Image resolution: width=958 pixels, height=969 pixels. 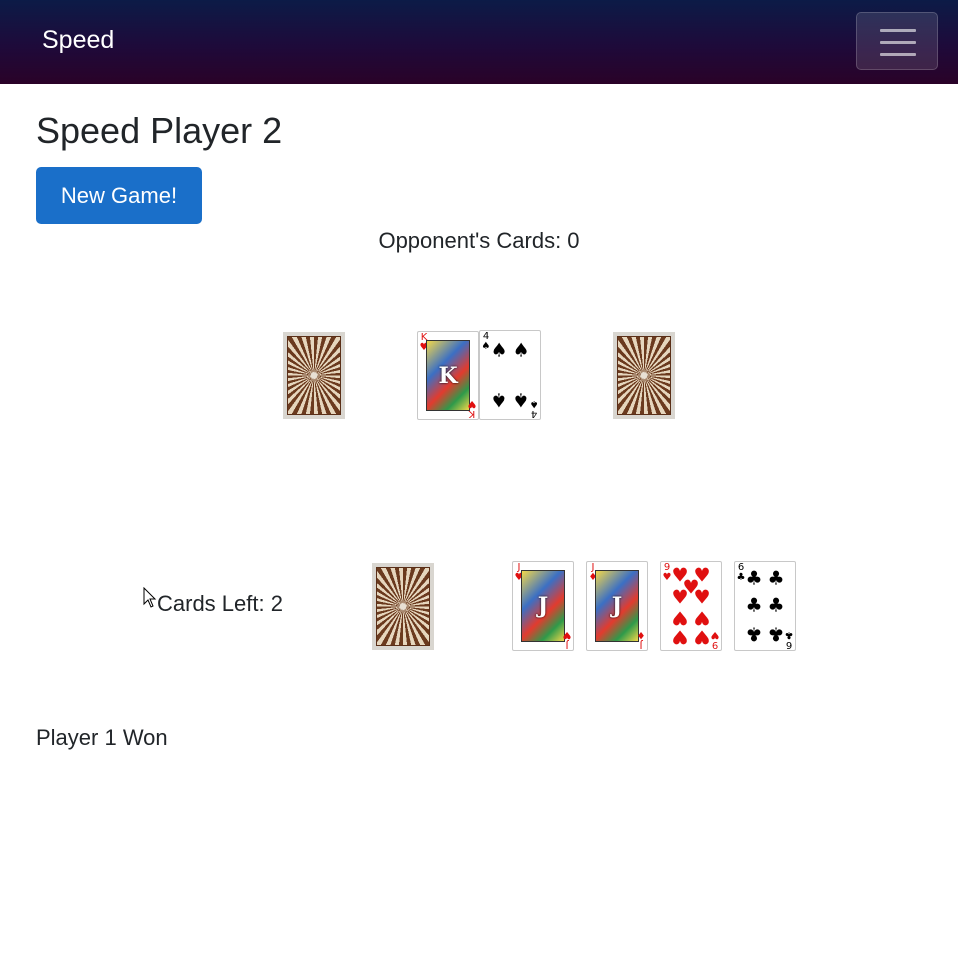 I want to click on card-rank: 4, so click(x=534, y=413).